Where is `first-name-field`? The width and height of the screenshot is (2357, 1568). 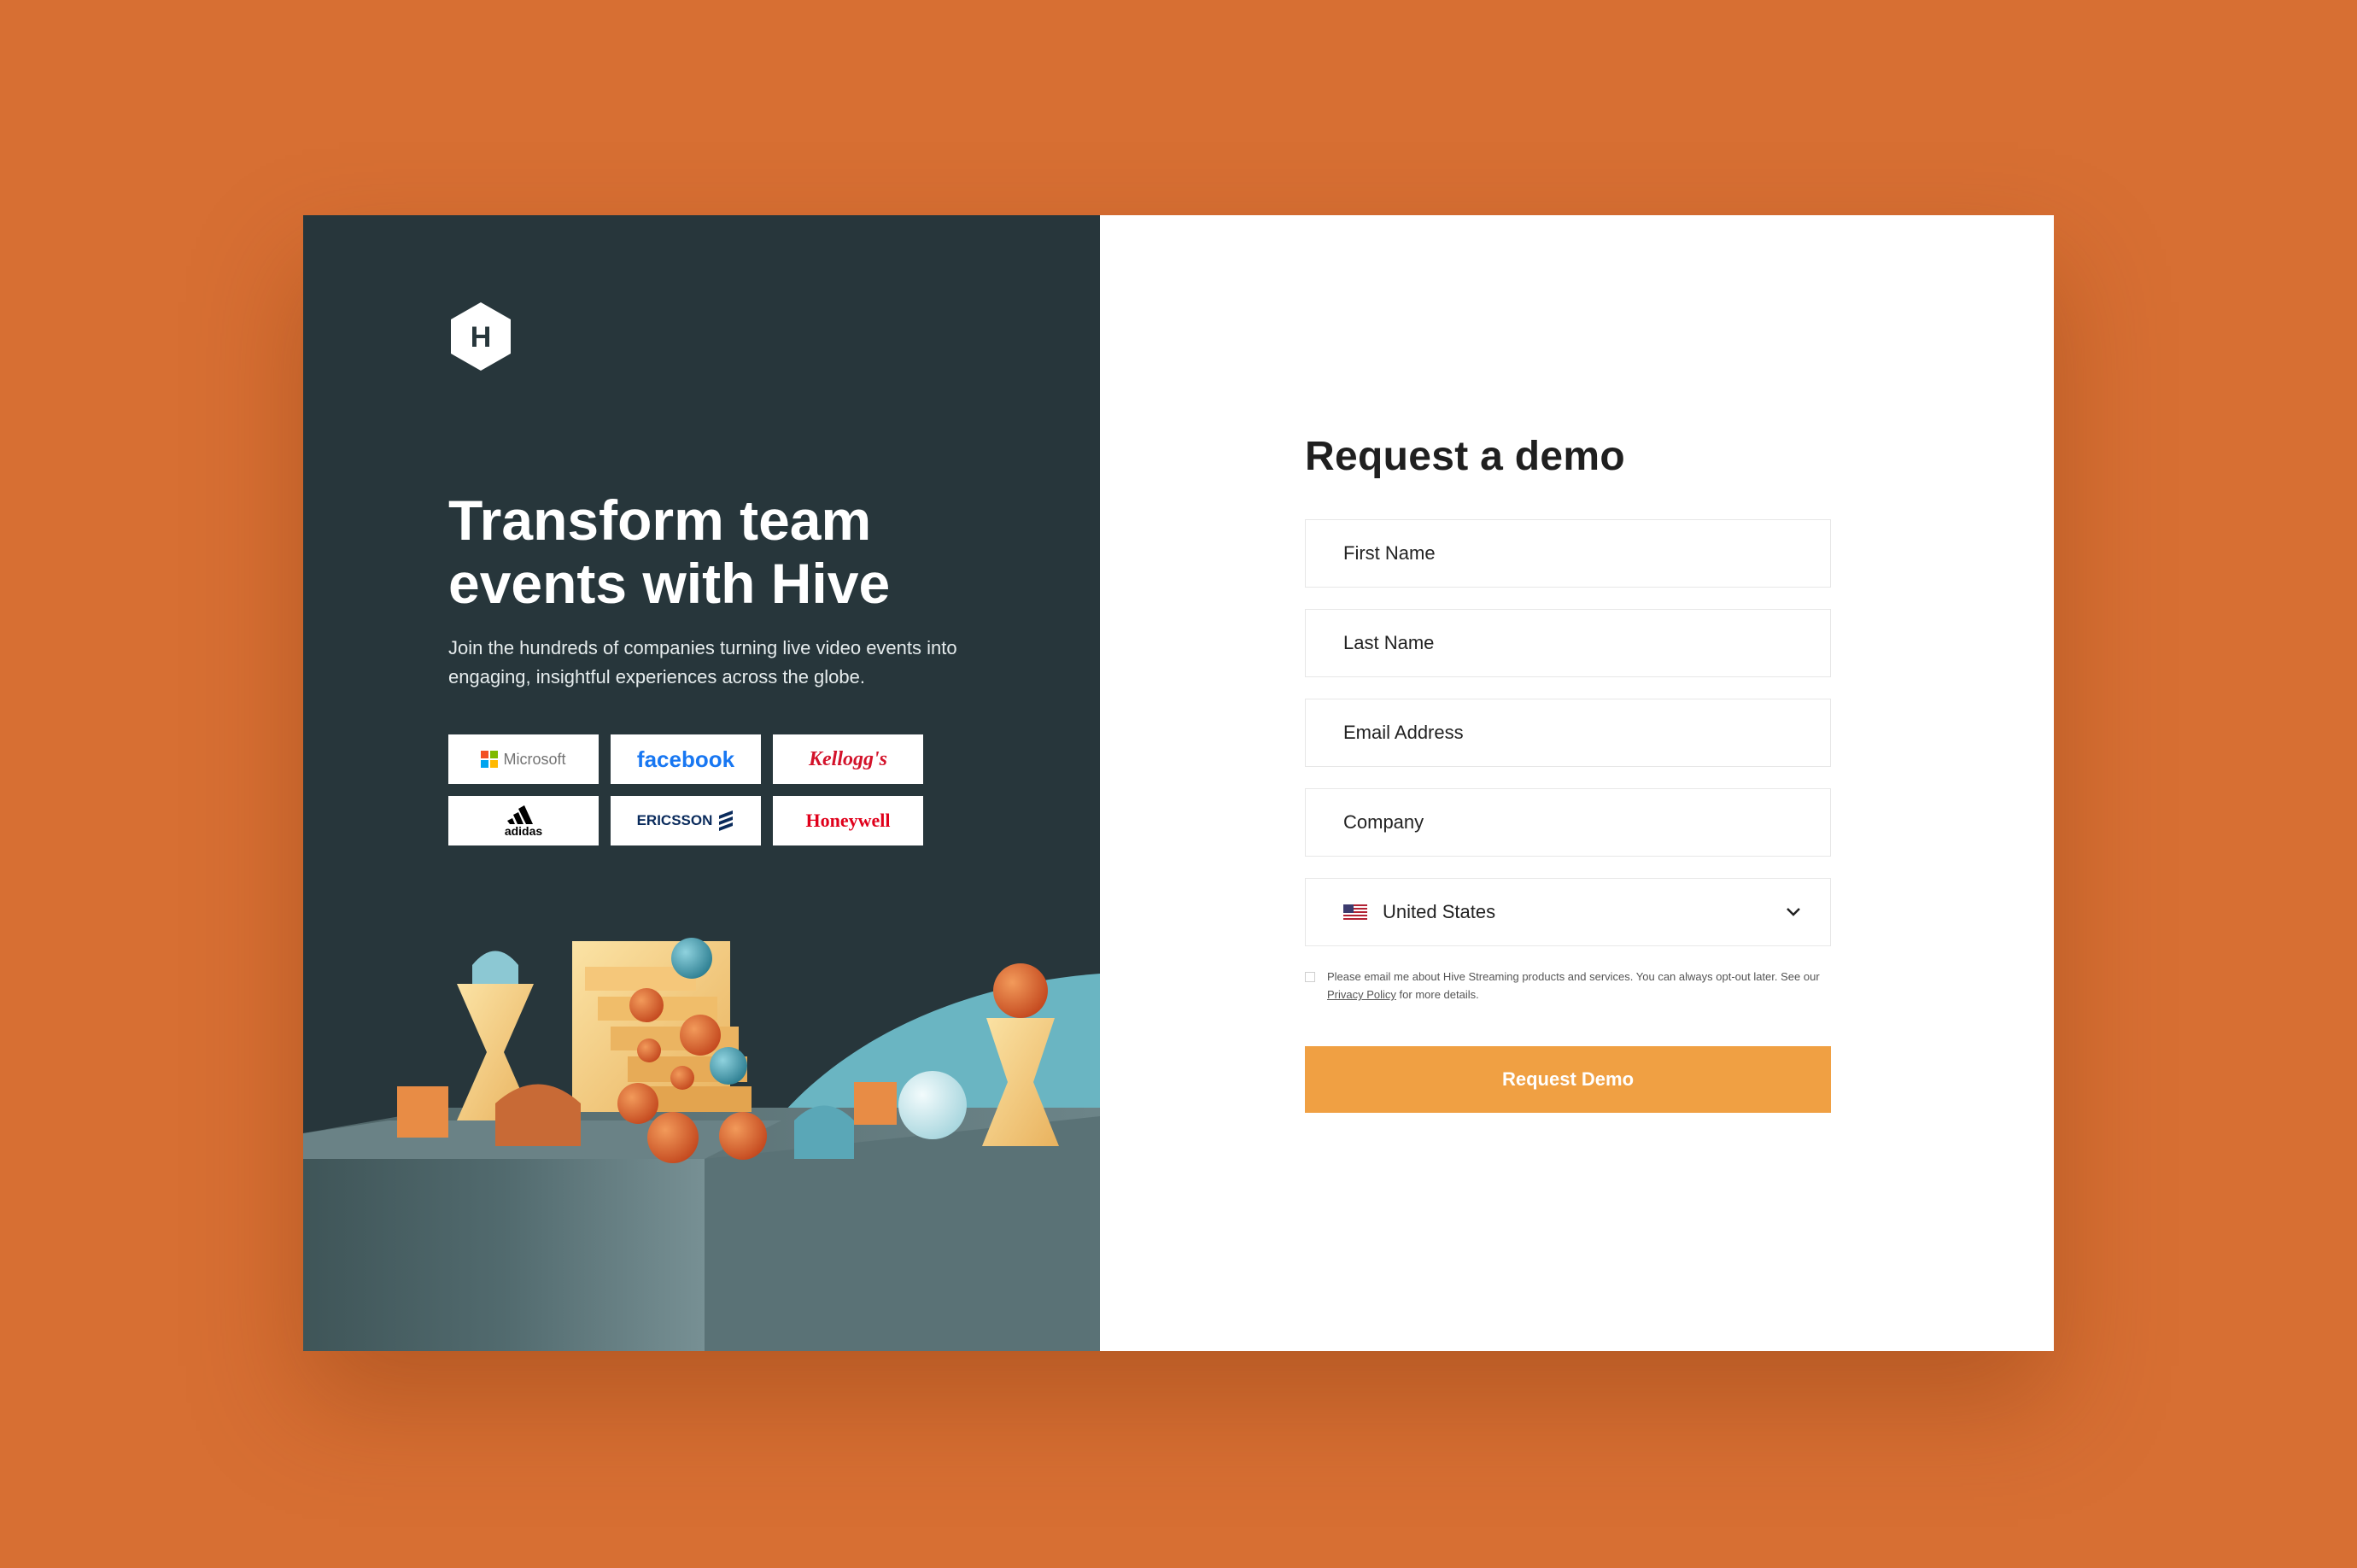 first-name-field is located at coordinates (1568, 553).